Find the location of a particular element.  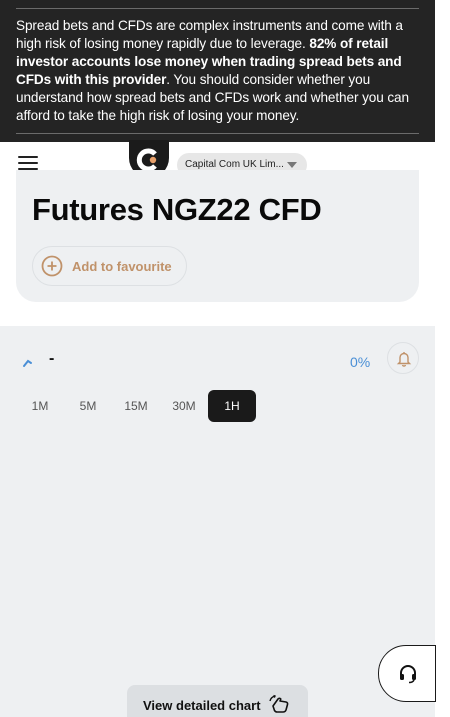

bell-icon is located at coordinates (404, 359).